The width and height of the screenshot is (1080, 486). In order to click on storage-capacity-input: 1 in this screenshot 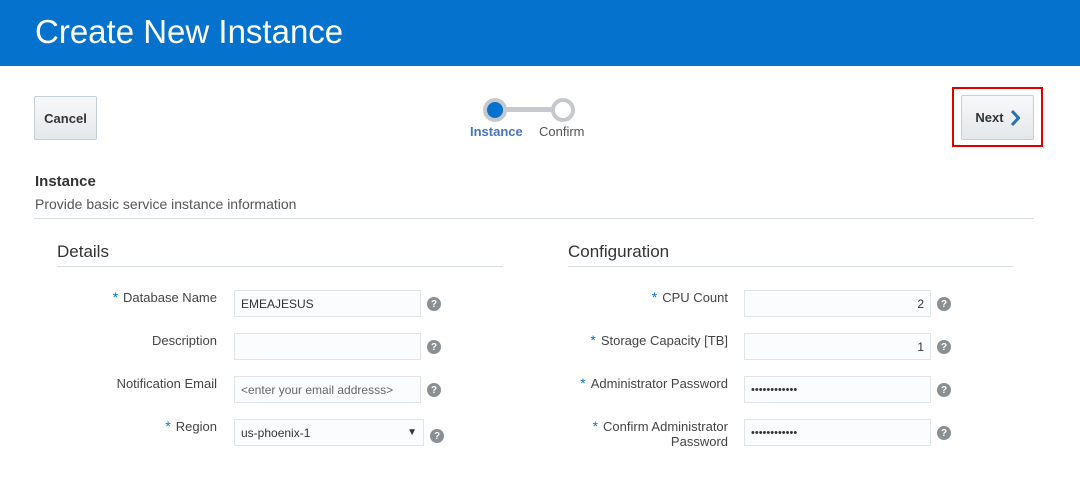, I will do `click(837, 346)`.